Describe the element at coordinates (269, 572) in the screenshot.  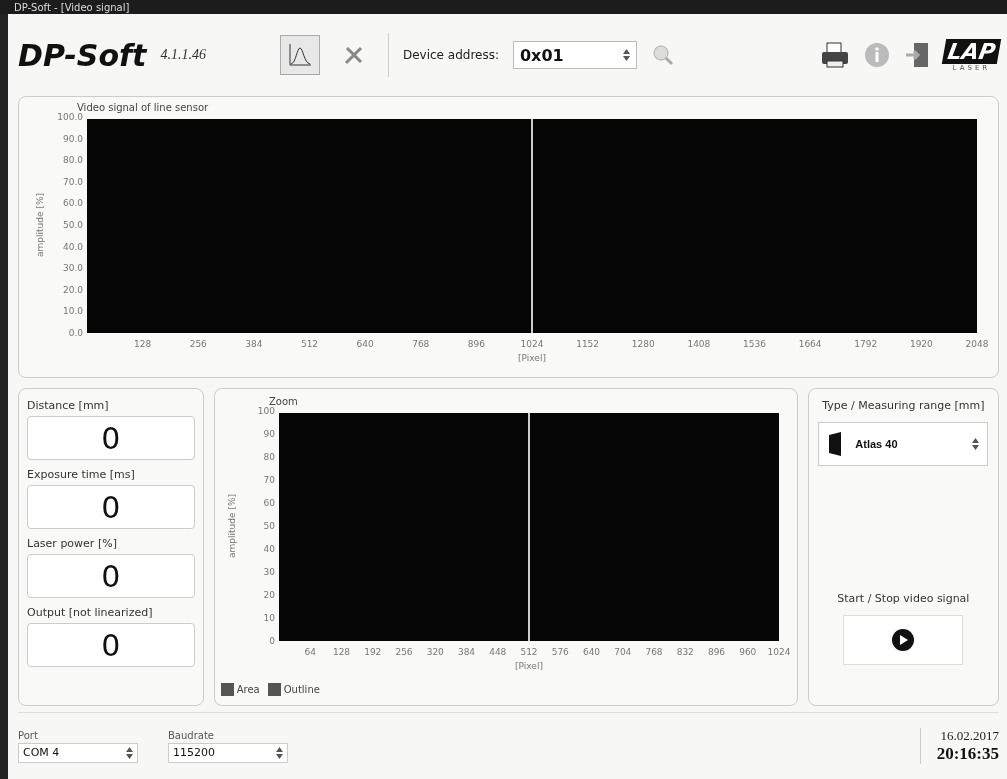
I see `tick-label: 30` at that location.